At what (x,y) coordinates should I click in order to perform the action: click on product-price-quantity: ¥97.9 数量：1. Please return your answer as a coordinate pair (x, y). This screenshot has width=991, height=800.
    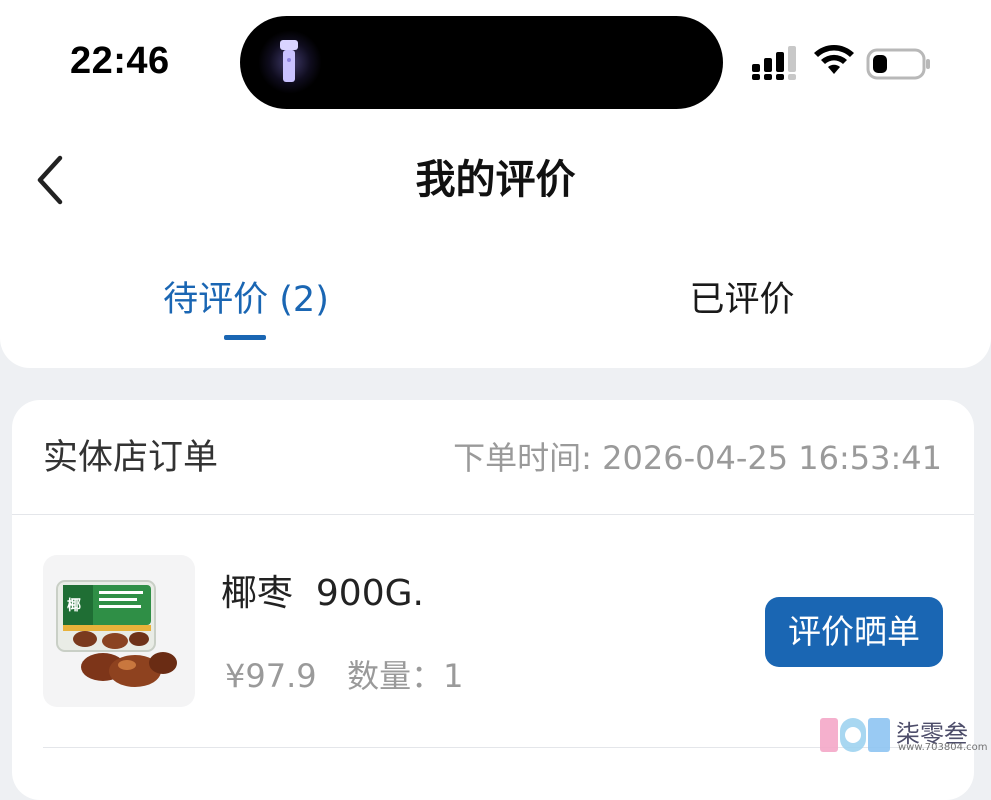
    Looking at the image, I should click on (344, 676).